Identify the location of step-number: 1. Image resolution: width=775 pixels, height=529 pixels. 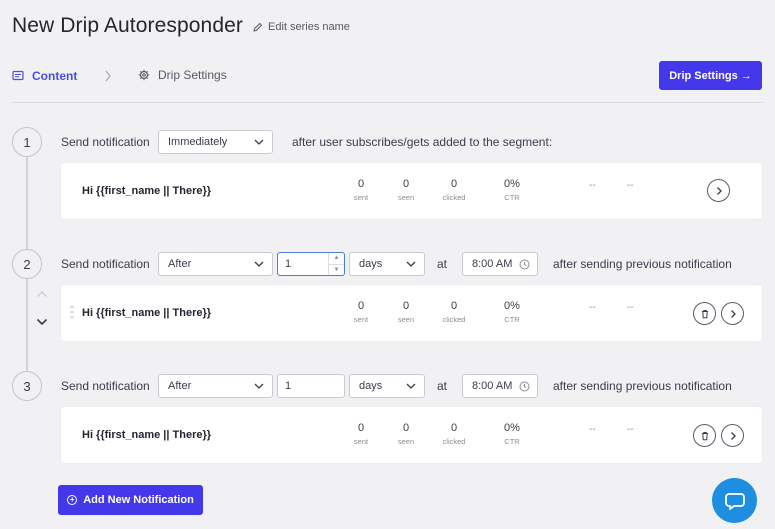
(27, 142).